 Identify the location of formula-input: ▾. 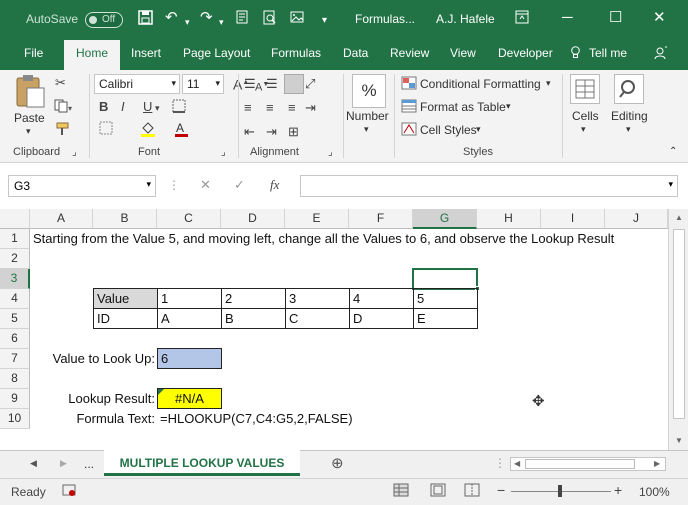
(489, 186).